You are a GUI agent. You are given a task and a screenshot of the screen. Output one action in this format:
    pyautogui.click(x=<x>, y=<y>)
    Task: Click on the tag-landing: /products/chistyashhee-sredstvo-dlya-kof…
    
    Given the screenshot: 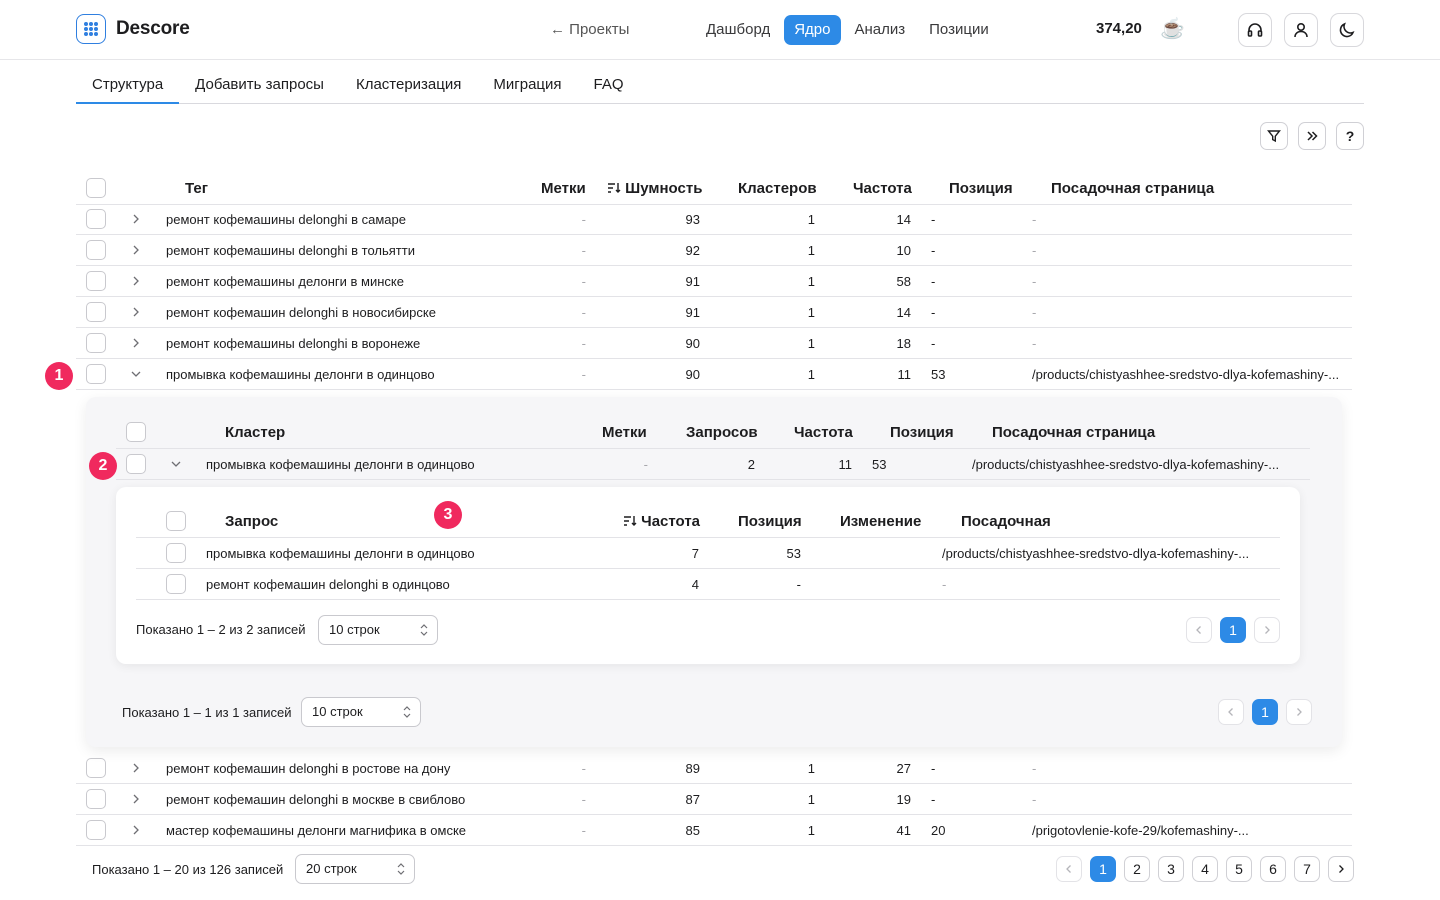 What is the action you would take?
    pyautogui.click(x=1187, y=374)
    